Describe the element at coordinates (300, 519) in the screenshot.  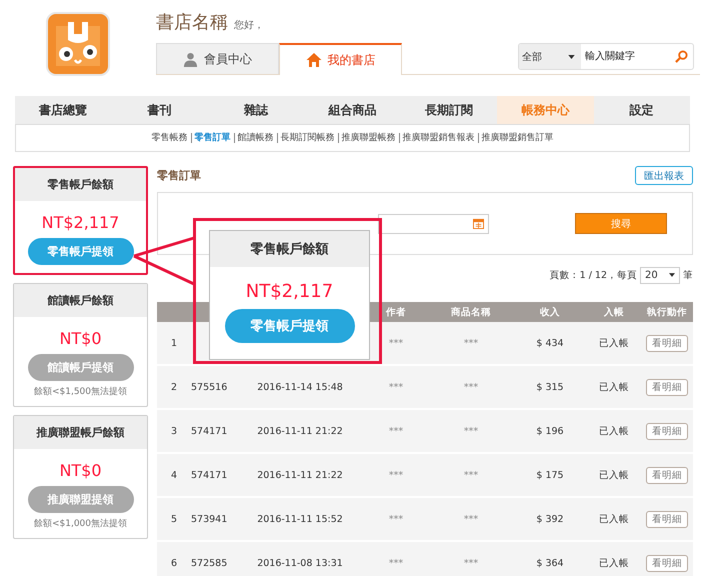
I see `order-date: 2016-11-11 15:52` at that location.